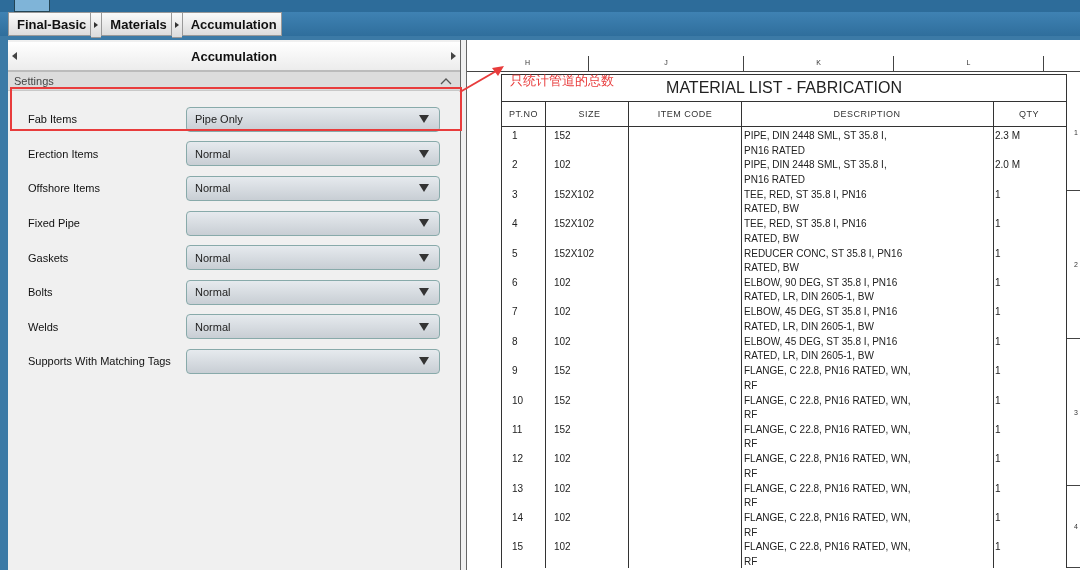  I want to click on column-header: QTY, so click(1029, 114).